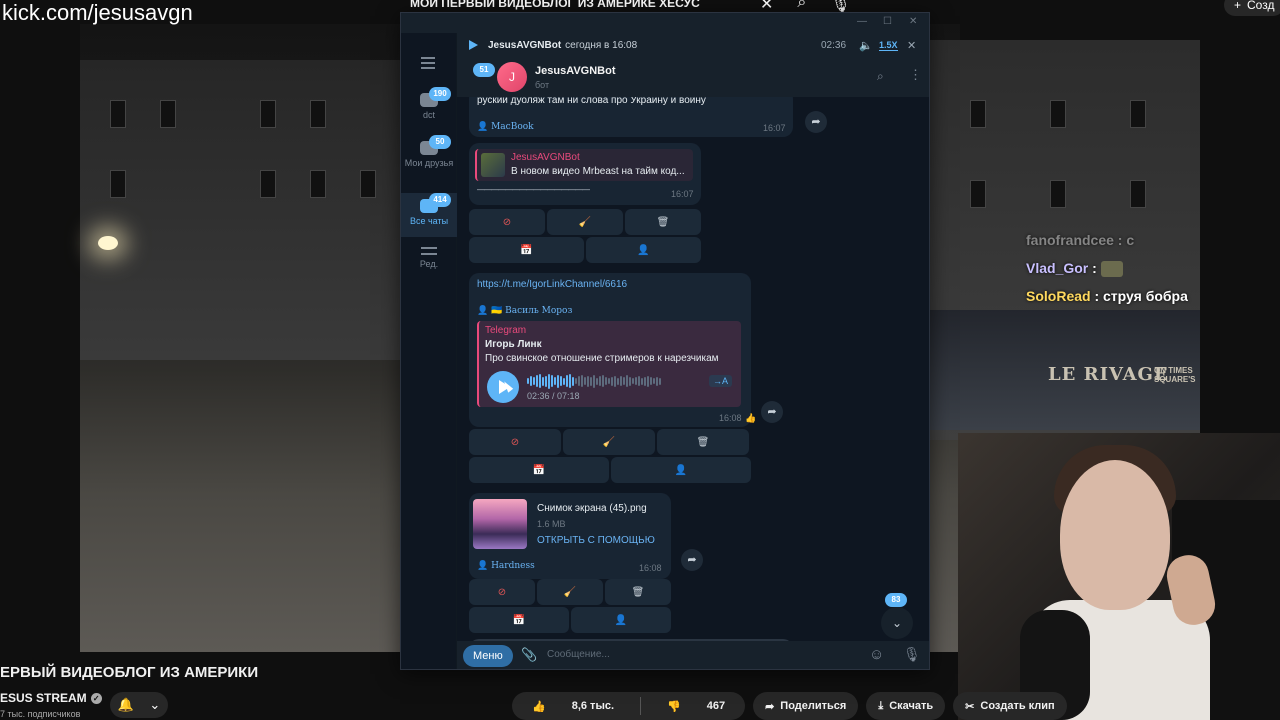  What do you see at coordinates (1252, 8) in the screenshot?
I see `create-button: + Созд` at bounding box center [1252, 8].